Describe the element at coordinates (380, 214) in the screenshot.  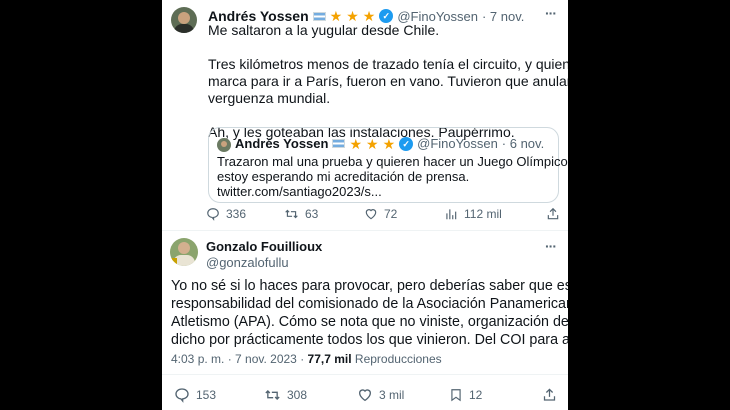
I see `like-button: 72` at that location.